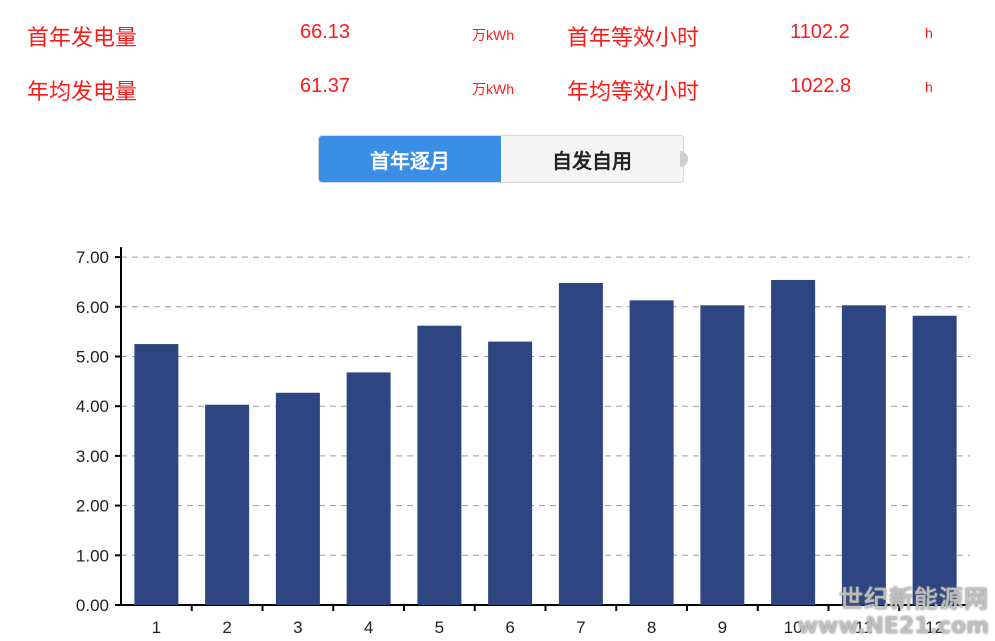 This screenshot has height=641, width=995. I want to click on watermark-url: www.NE21.com, so click(893, 626).